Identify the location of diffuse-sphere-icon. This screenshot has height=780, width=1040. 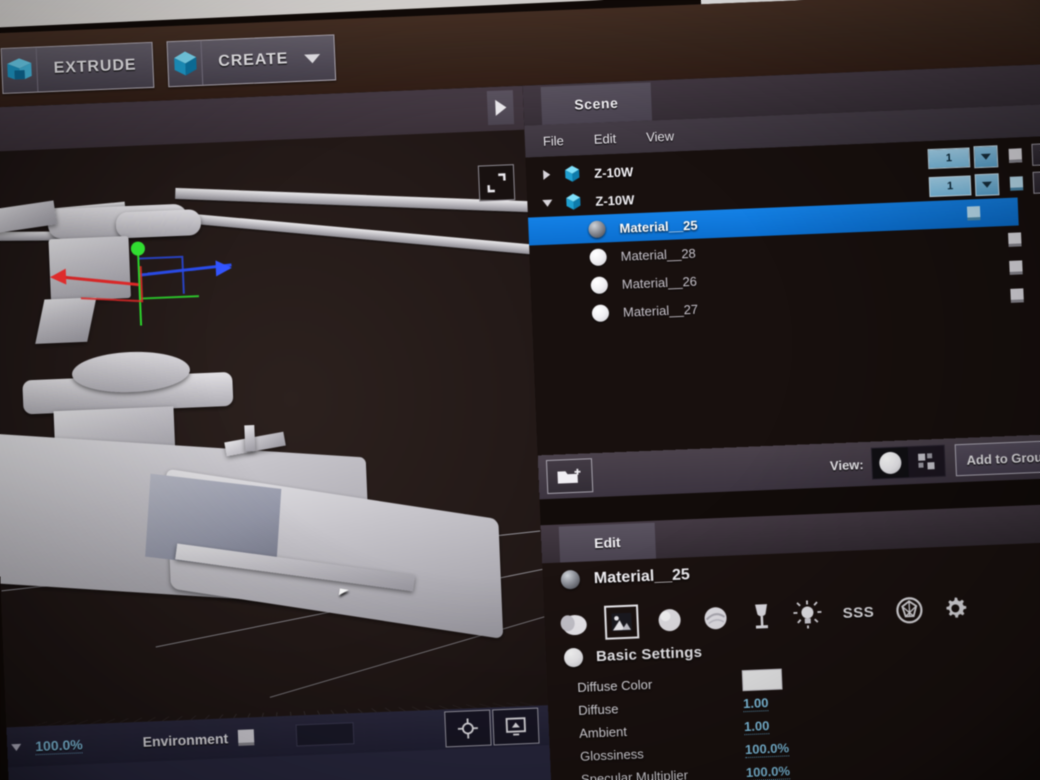
(669, 620).